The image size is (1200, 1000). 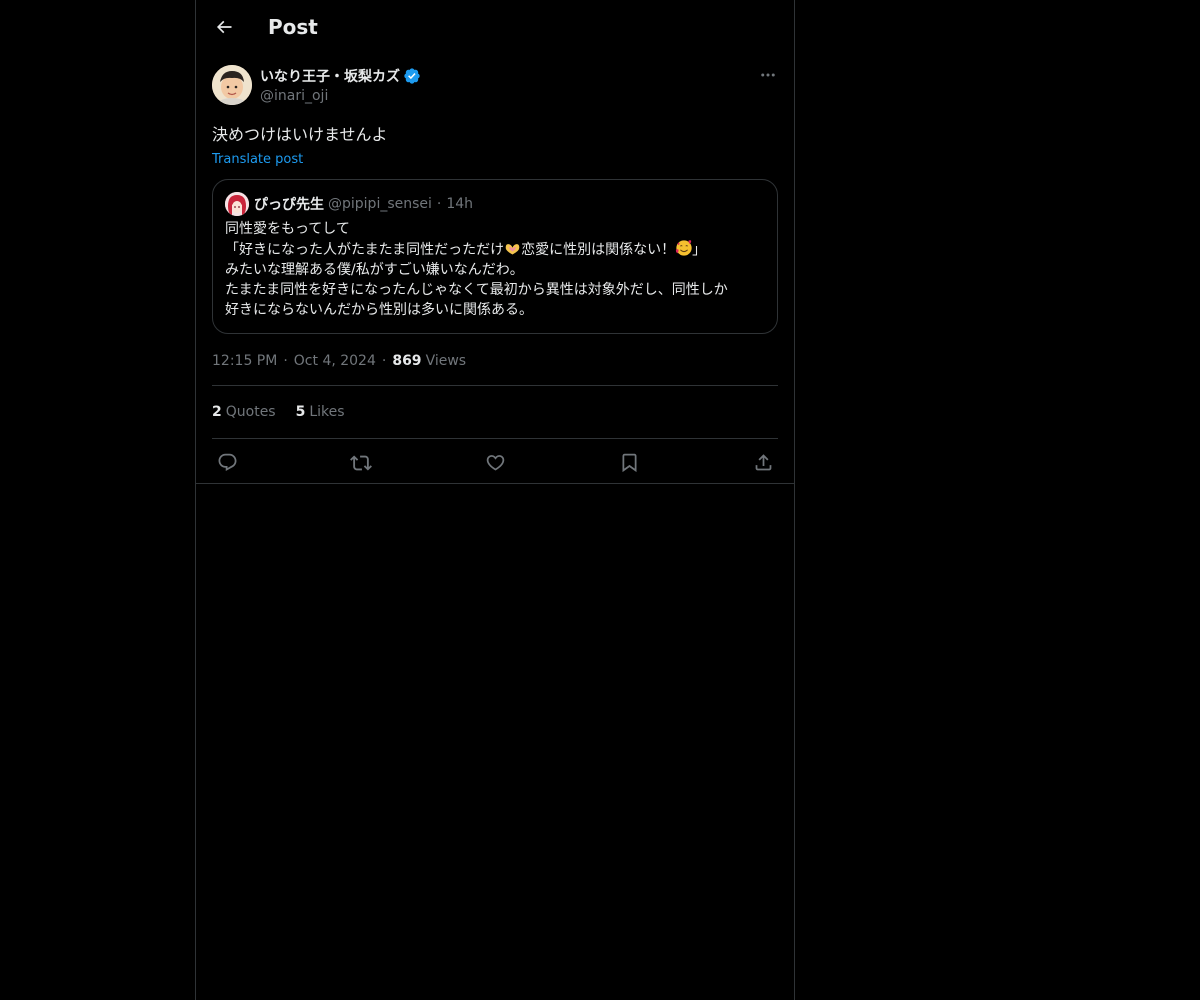 I want to click on bookmark-icon, so click(x=629, y=463).